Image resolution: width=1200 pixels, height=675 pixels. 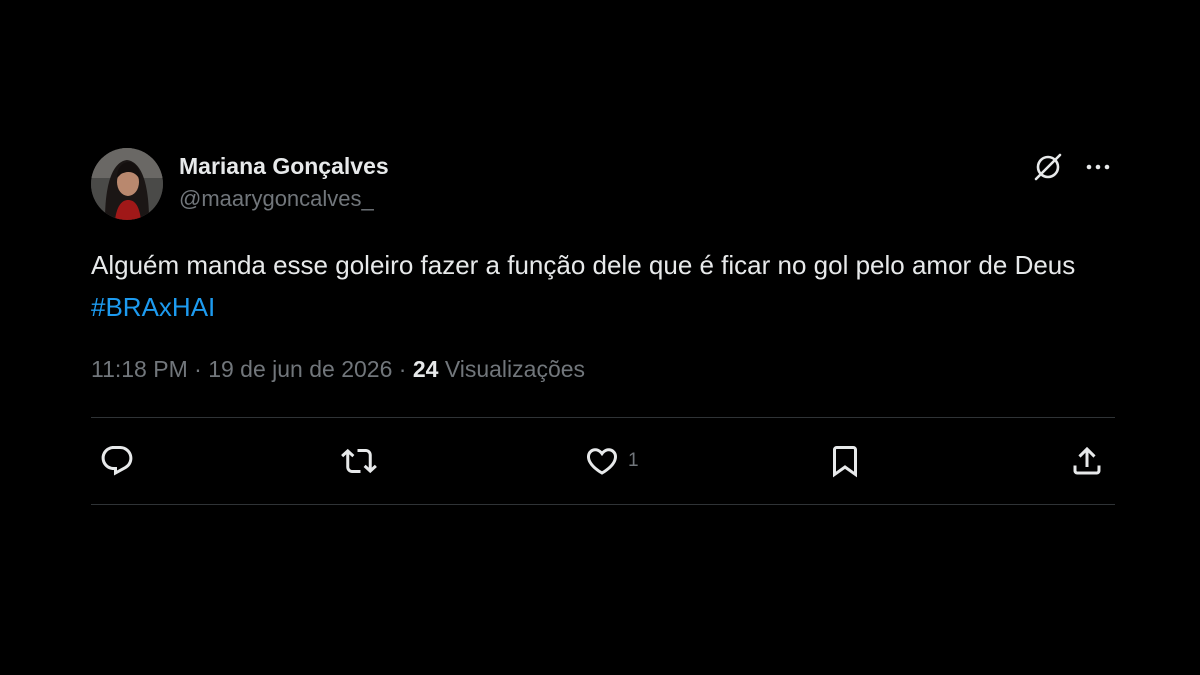 What do you see at coordinates (426, 369) in the screenshot?
I see `views-count: 24` at bounding box center [426, 369].